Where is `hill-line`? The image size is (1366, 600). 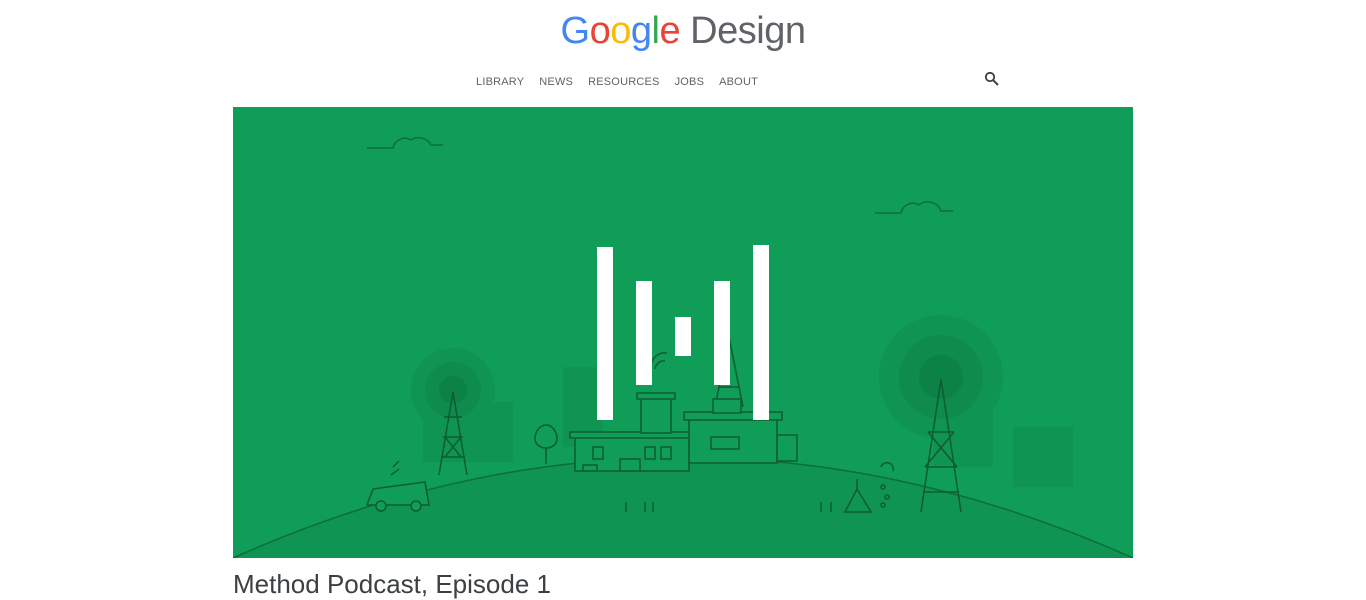 hill-line is located at coordinates (683, 507).